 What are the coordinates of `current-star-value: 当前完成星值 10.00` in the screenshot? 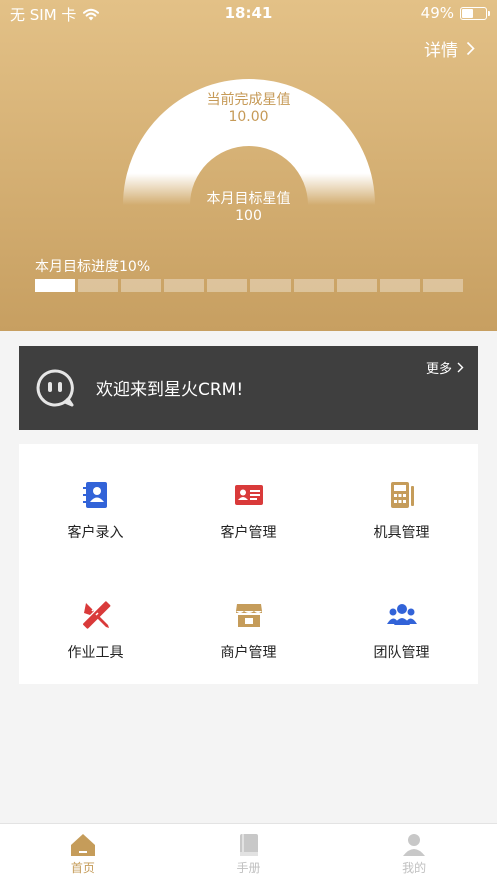 It's located at (248, 109).